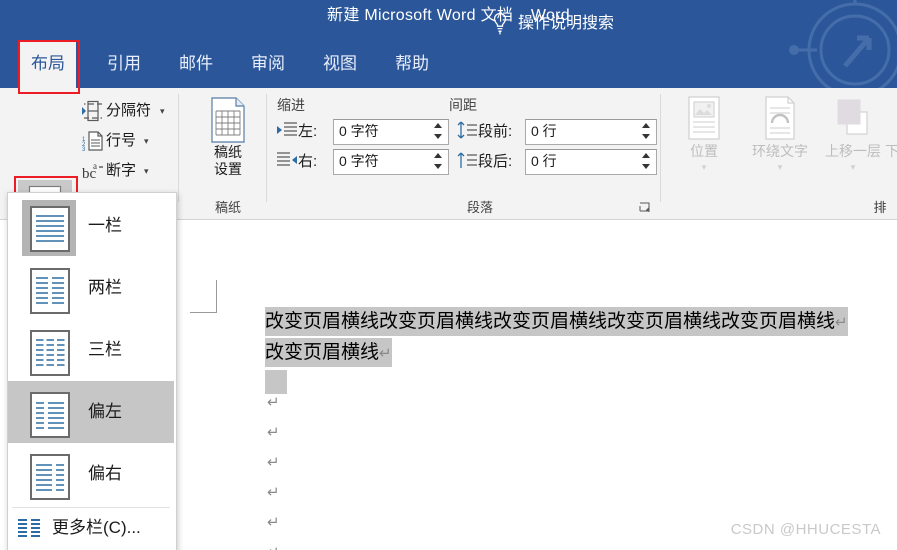  What do you see at coordinates (780, 141) in the screenshot?
I see `text-wrap-button: 环绕文字 ▾` at bounding box center [780, 141].